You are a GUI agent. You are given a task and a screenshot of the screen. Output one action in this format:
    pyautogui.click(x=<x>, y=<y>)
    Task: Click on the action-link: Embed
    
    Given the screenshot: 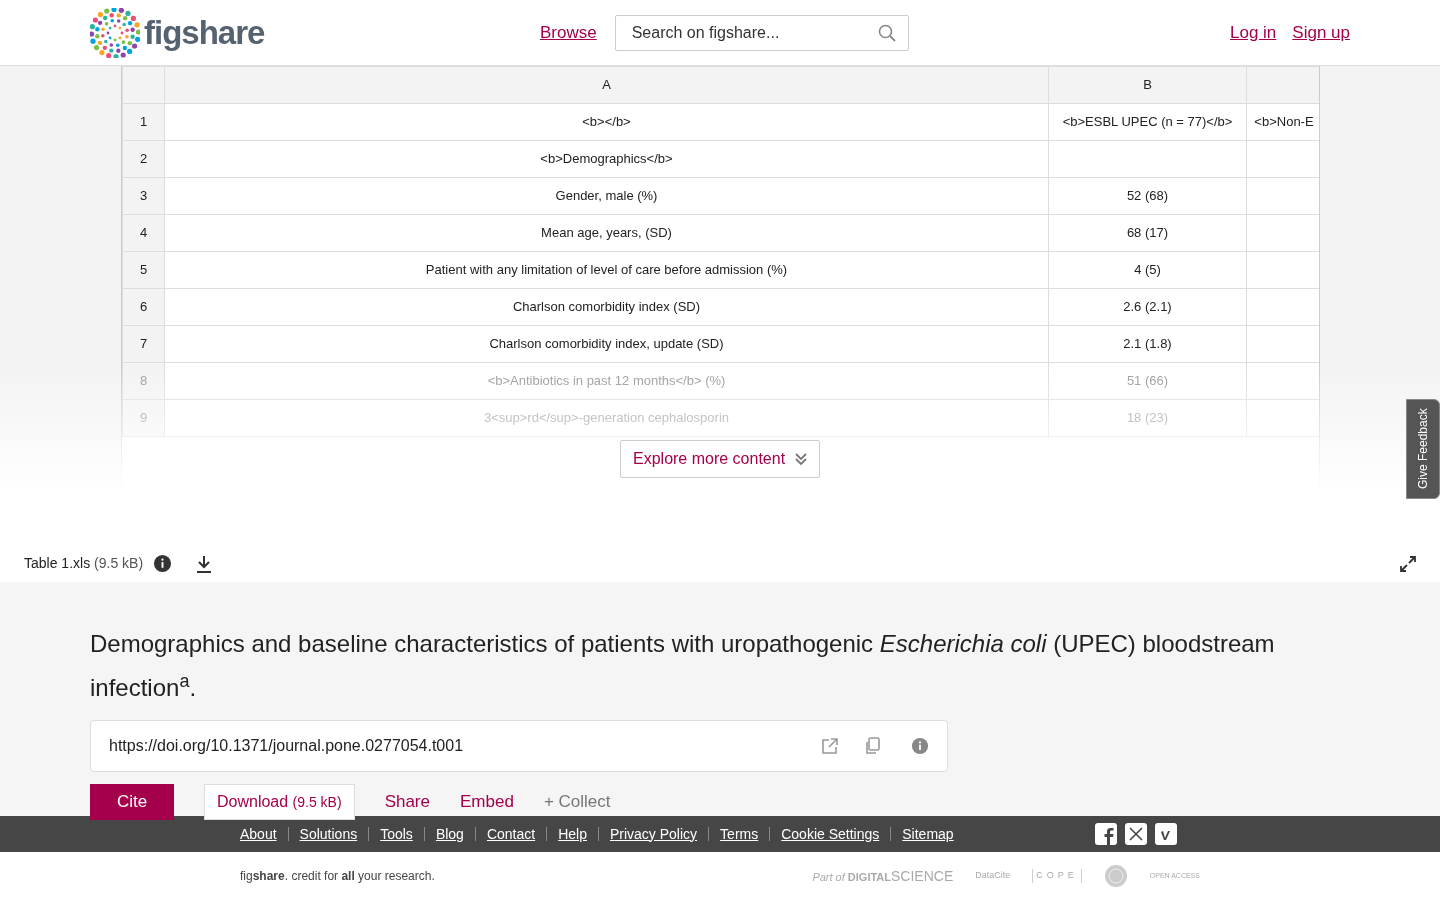 What is the action you would take?
    pyautogui.click(x=487, y=802)
    